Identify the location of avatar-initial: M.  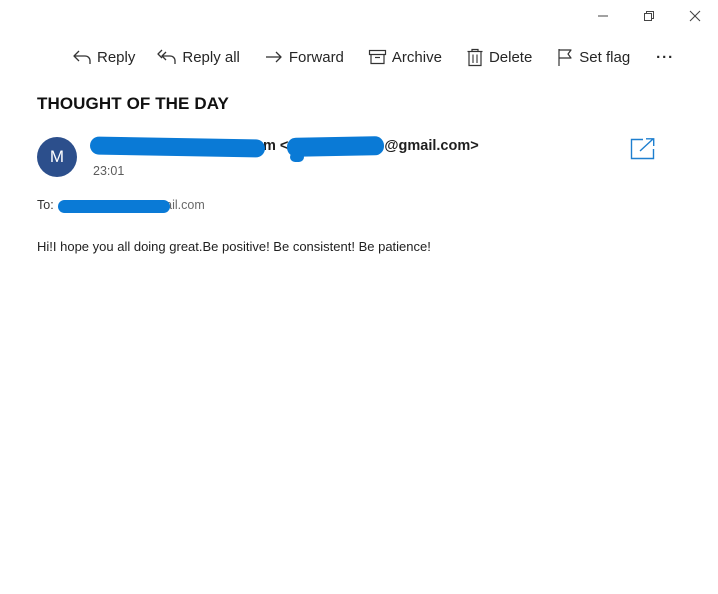
(57, 156).